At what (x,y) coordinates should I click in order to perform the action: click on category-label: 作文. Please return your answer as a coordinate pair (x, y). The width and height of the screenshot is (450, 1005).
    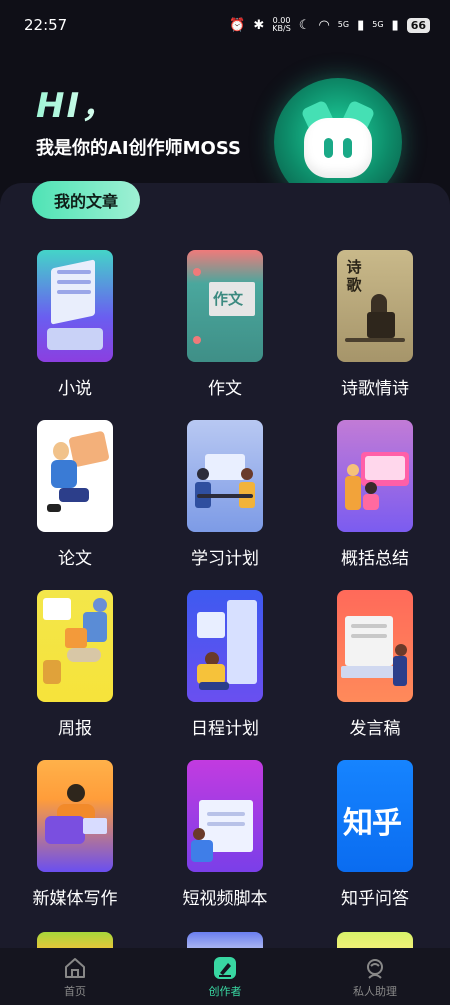
    Looking at the image, I should click on (225, 389).